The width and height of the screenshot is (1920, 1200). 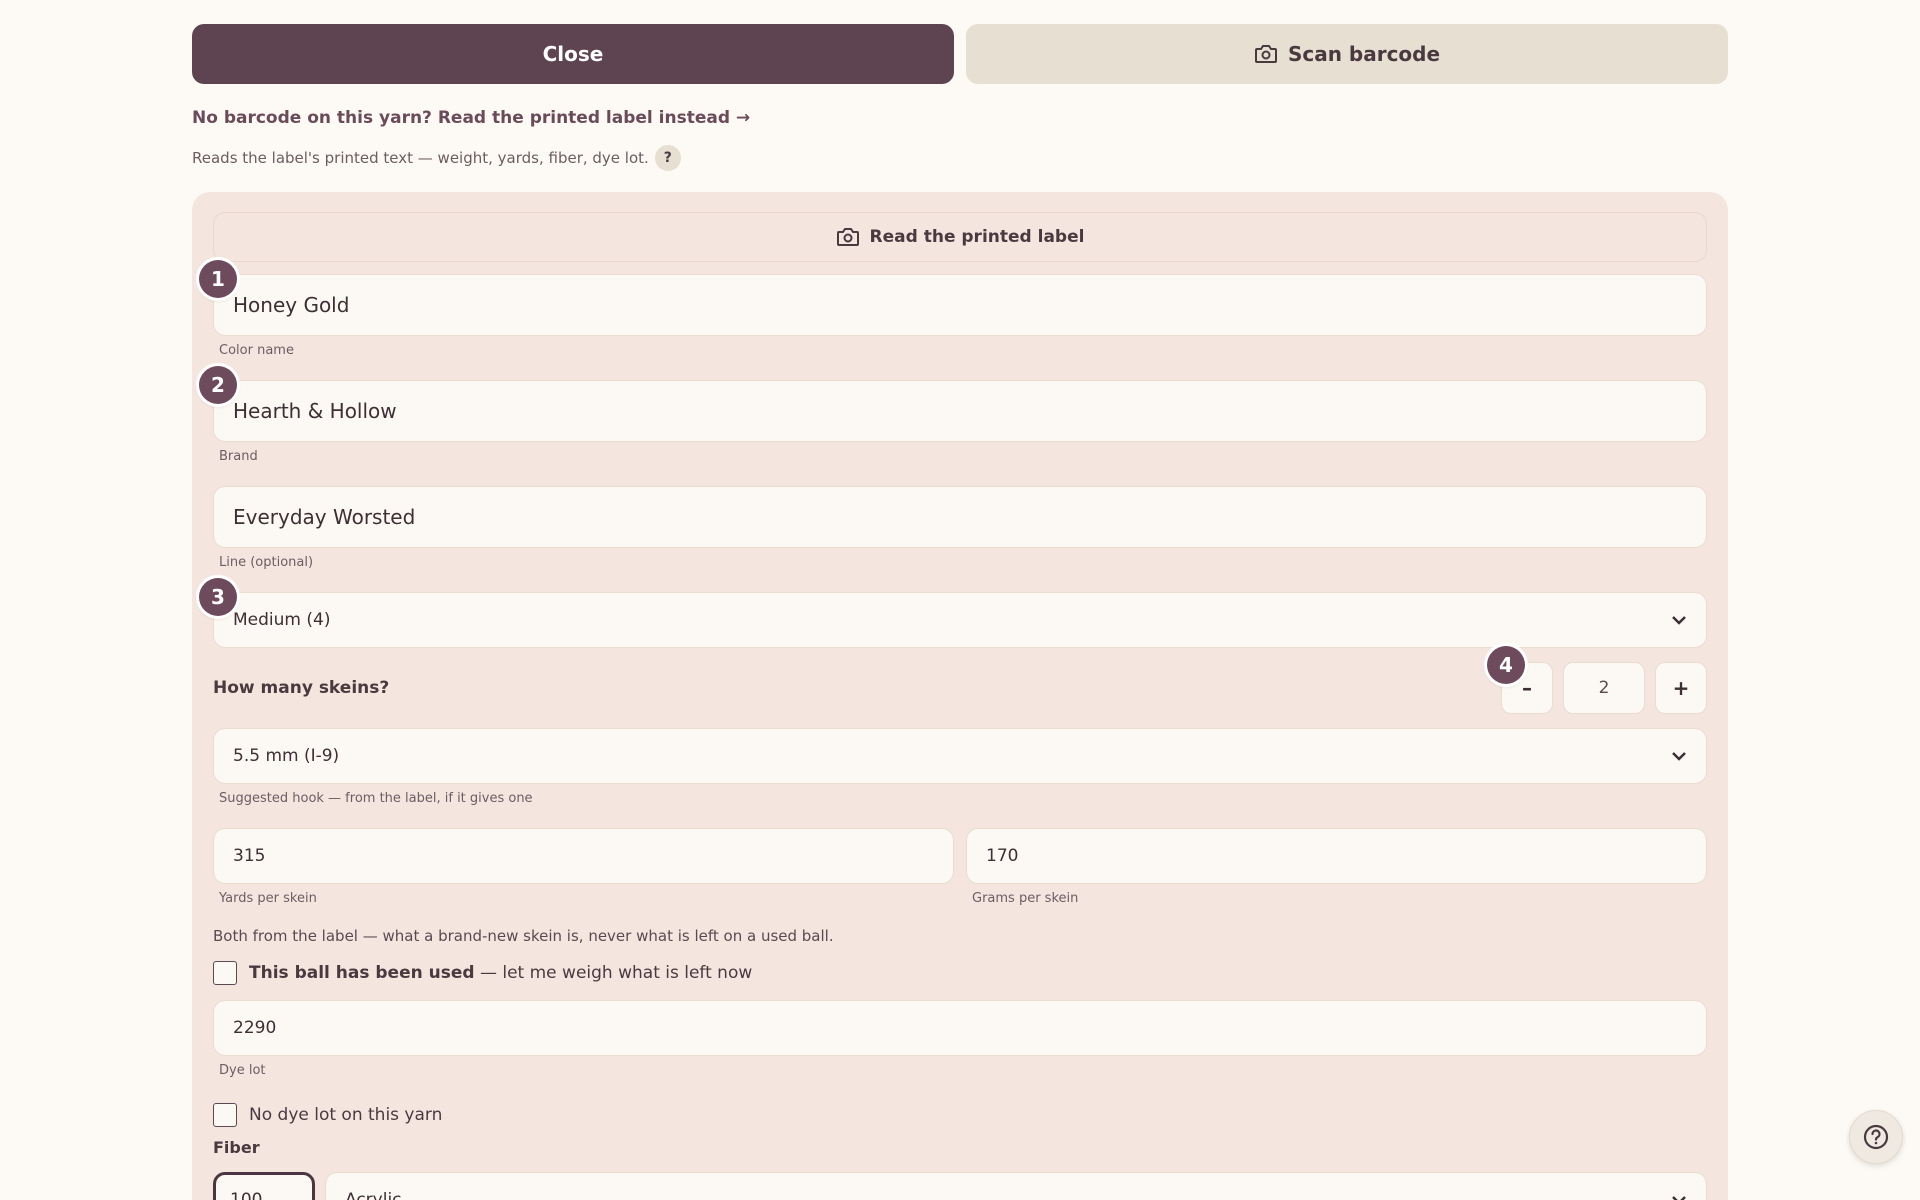 I want to click on brand-field: Hearth & Hollow 2 Brand, so click(x=953, y=416).